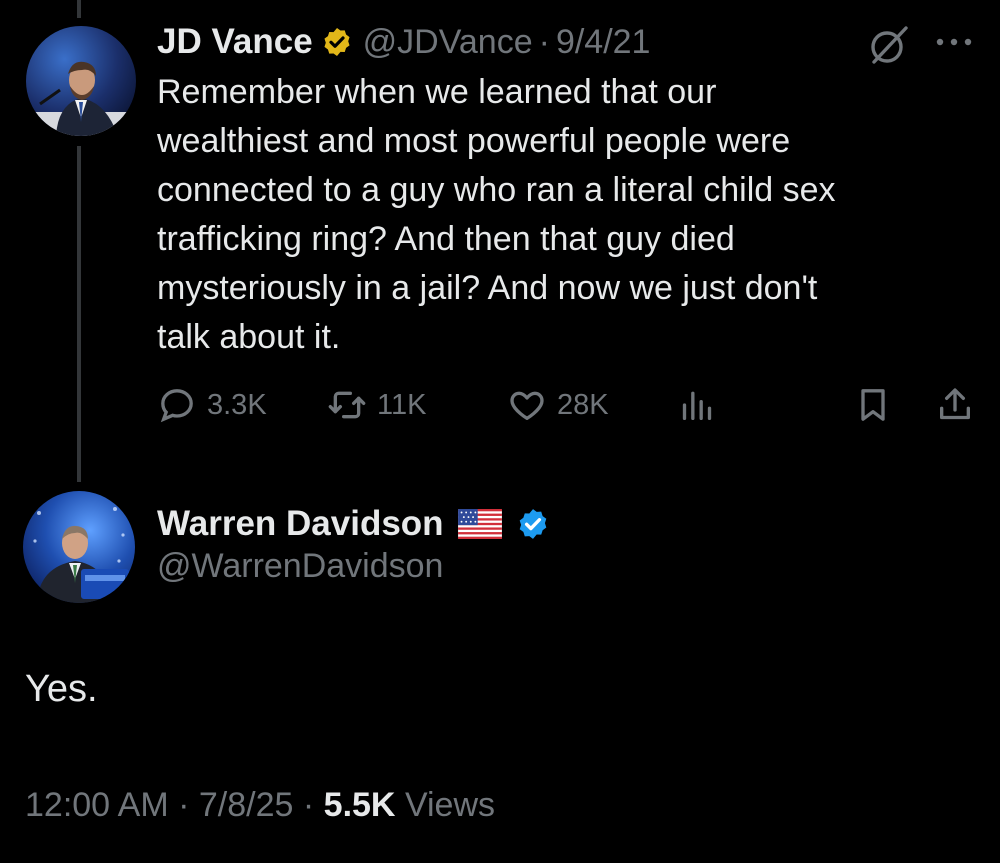 The width and height of the screenshot is (1000, 863). I want to click on bookmark-icon, so click(873, 405).